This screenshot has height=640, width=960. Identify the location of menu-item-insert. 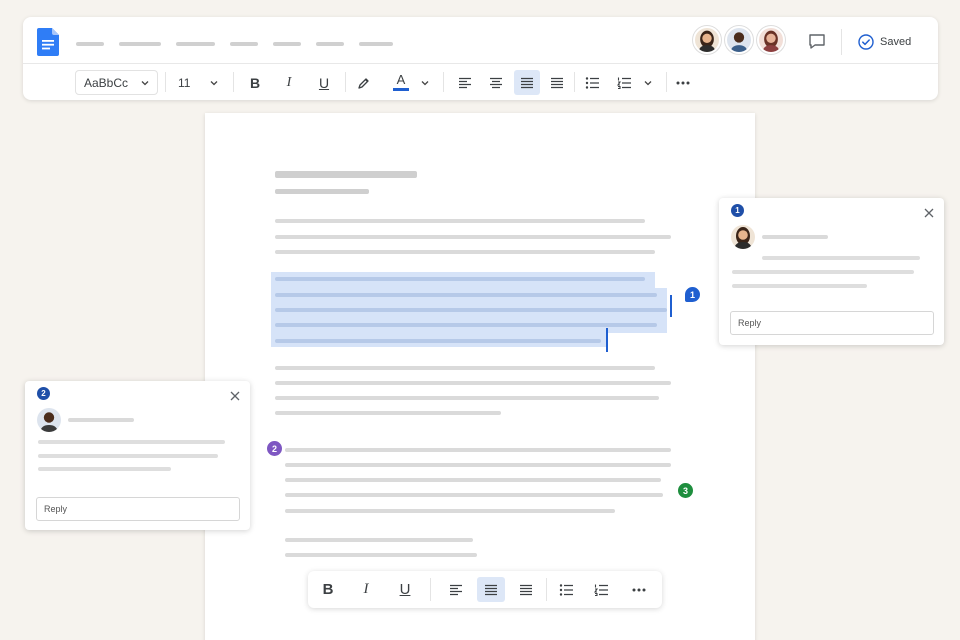
(244, 44).